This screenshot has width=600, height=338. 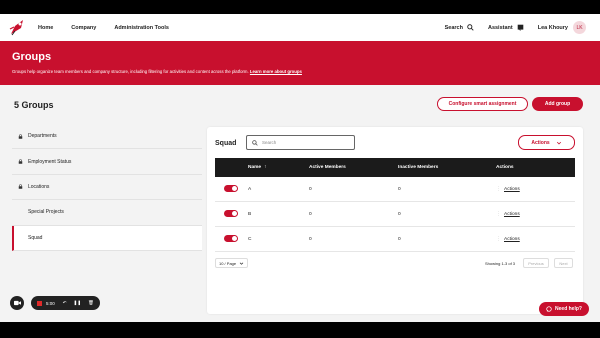 I want to click on record-stop-icon, so click(x=39, y=303).